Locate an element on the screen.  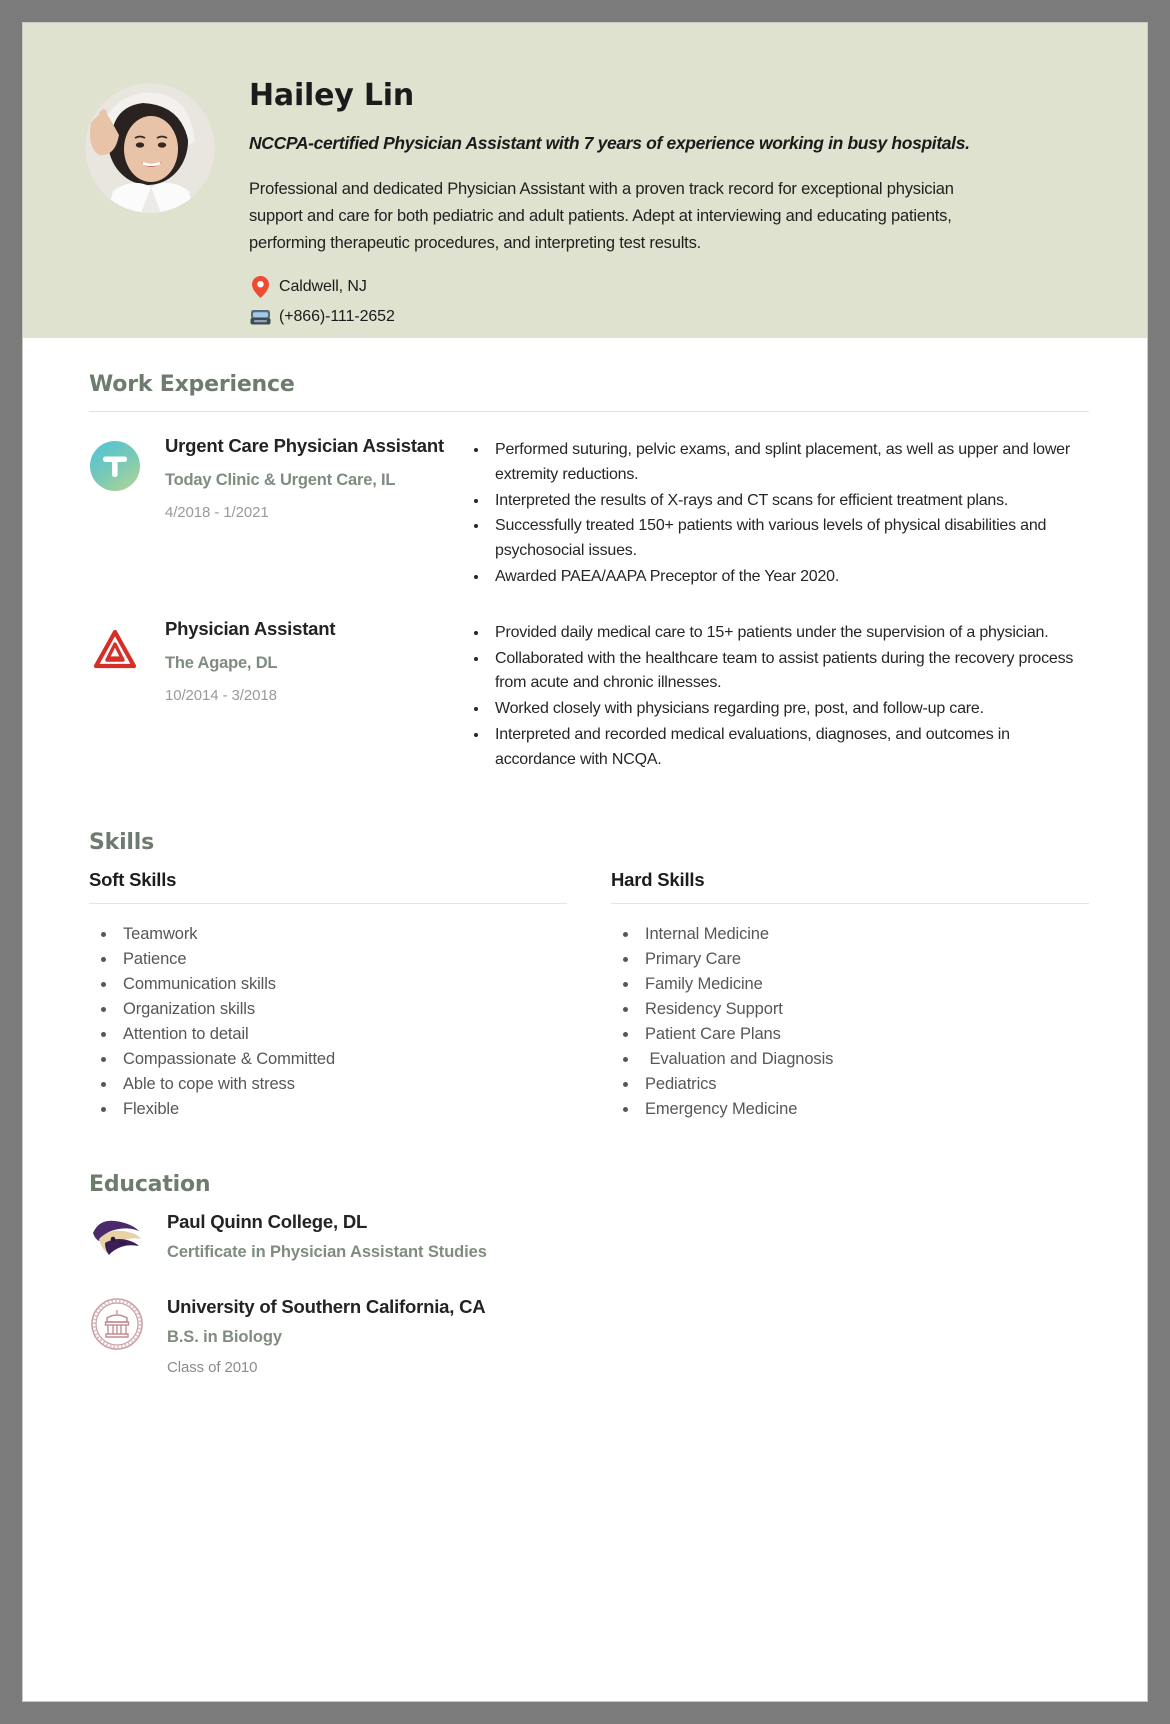
job-dates: 10/2014 - 3/2018 is located at coordinates (221, 695).